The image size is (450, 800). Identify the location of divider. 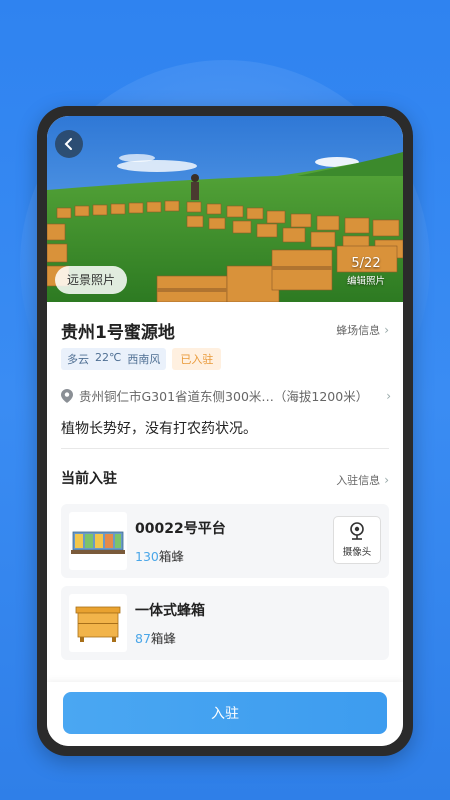
(225, 448).